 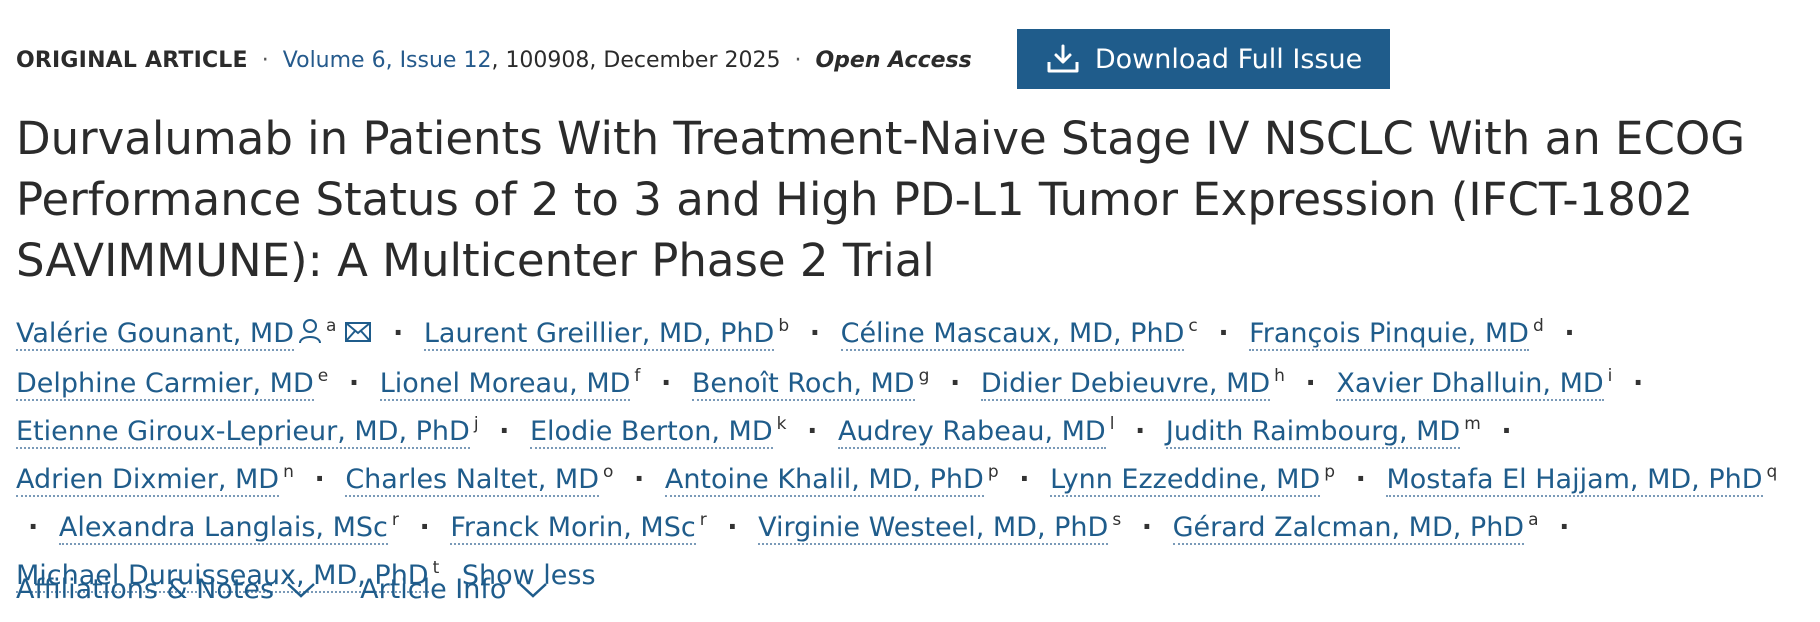 I want to click on article-info-label: Article Info, so click(x=433, y=589).